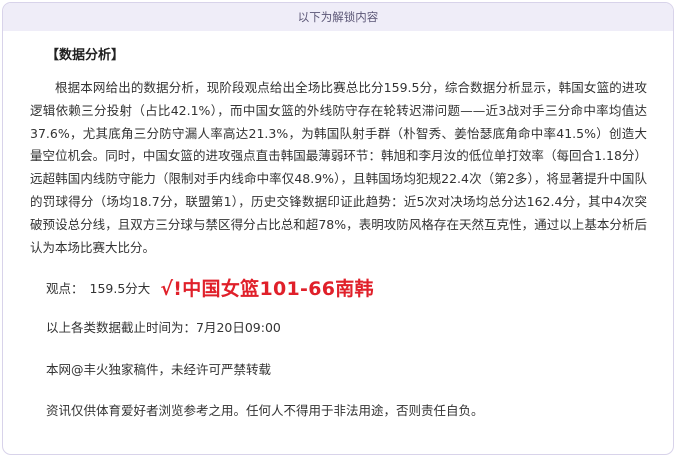 This screenshot has height=459, width=678. I want to click on unlock-banner: 以下为解锁内容, so click(338, 17).